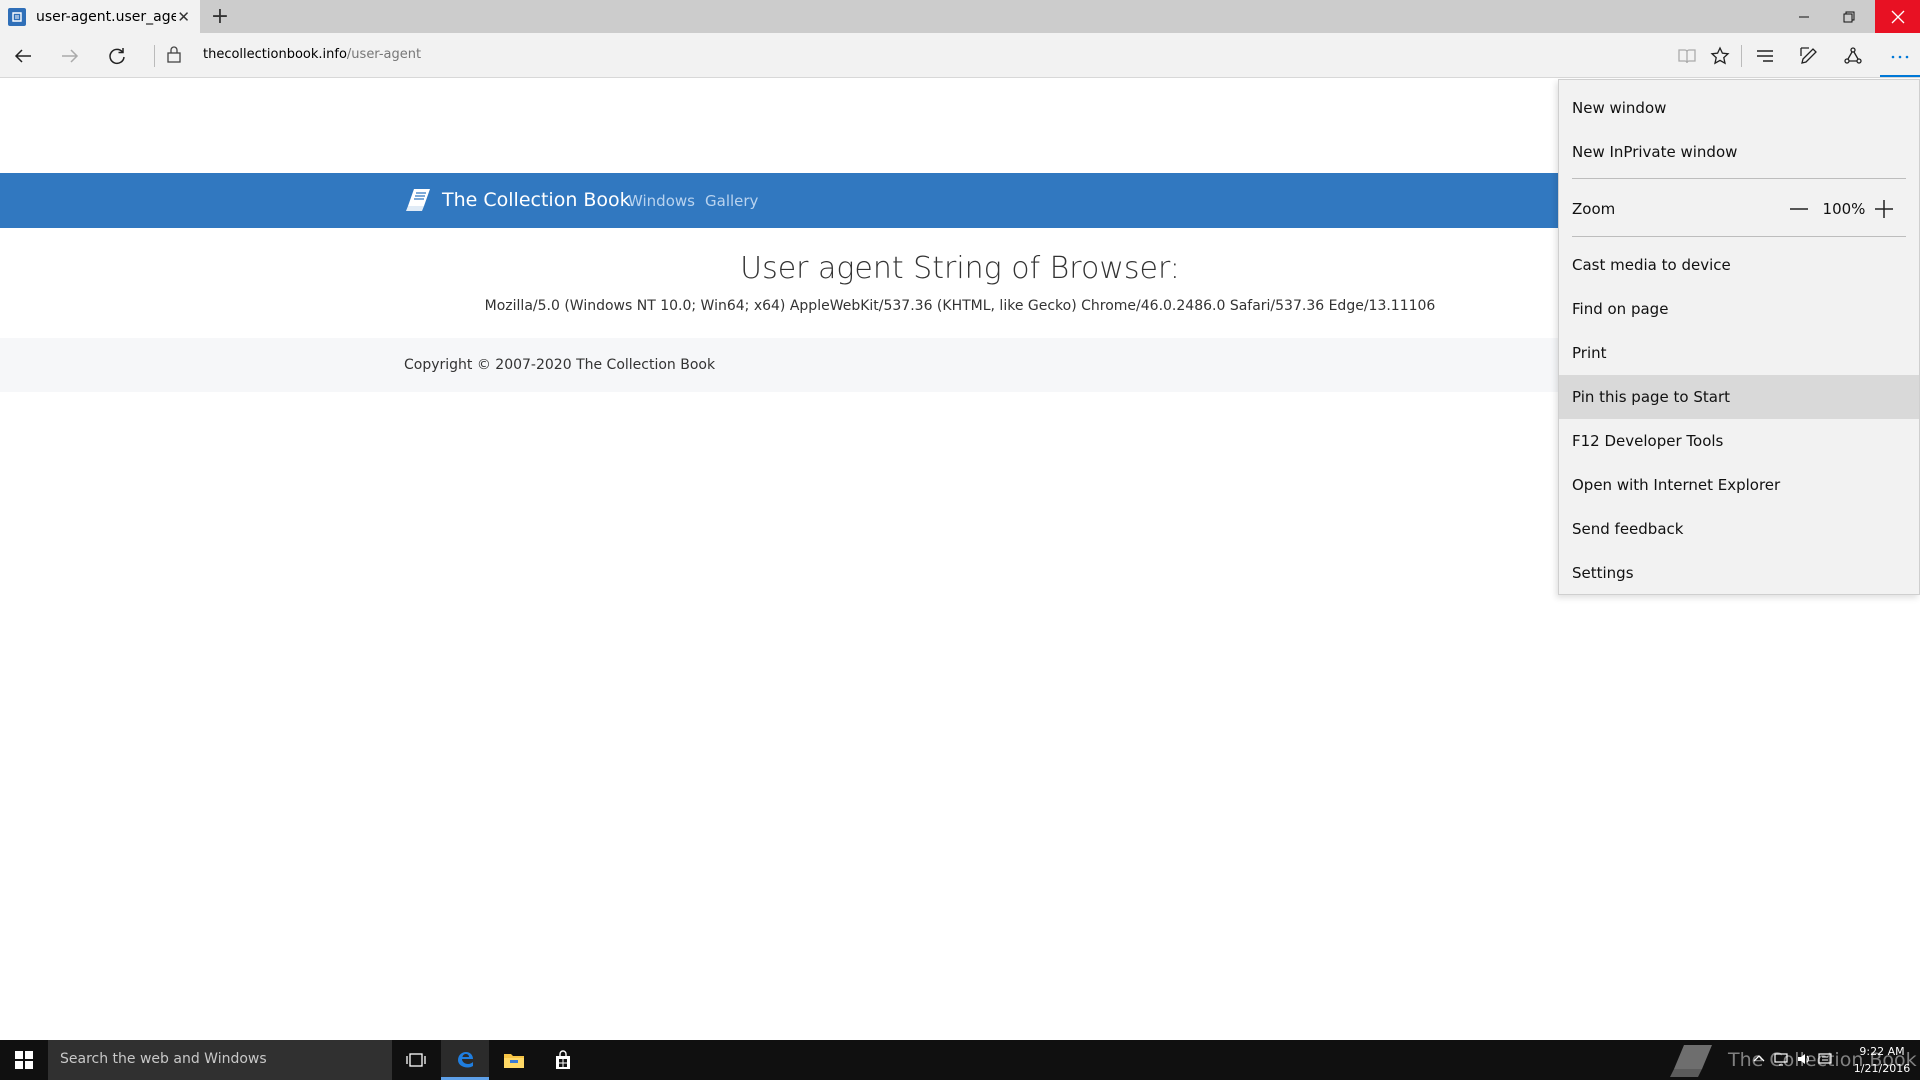 Image resolution: width=1920 pixels, height=1080 pixels. I want to click on taskbar-search-box: Search the web and Windows, so click(220, 1060).